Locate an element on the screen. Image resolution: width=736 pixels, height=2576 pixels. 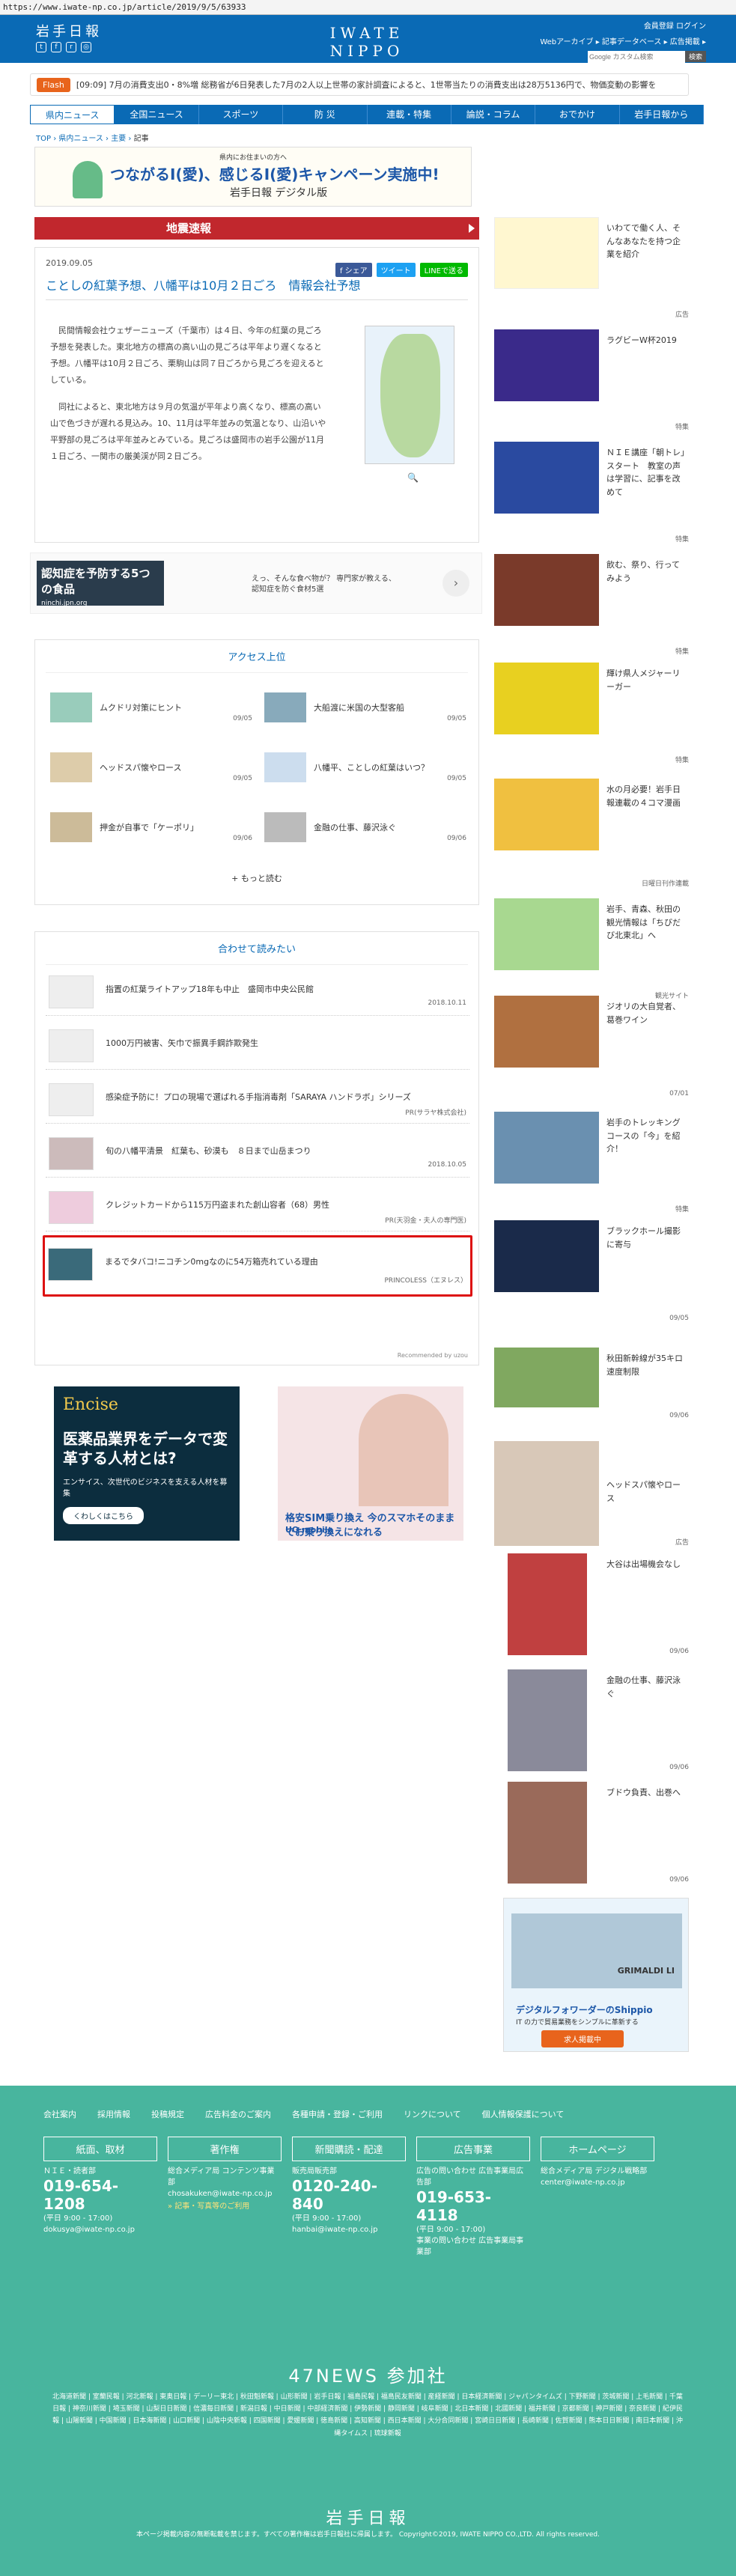
list-item: ムクドリ対策にヒント 09/05 is located at coordinates (151, 707).